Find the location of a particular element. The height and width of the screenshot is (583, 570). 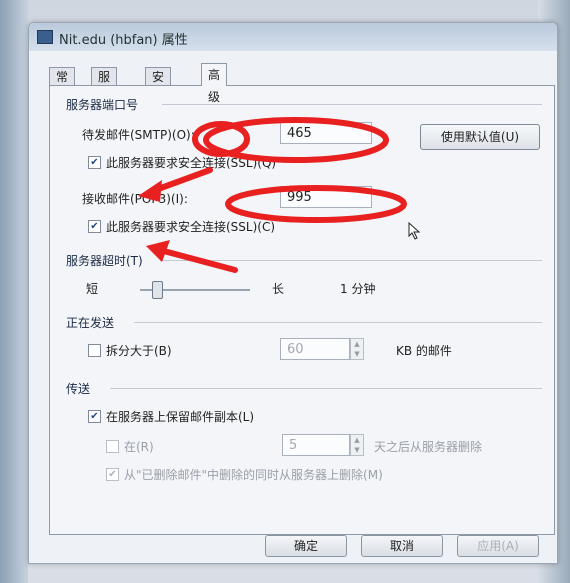

pop3-port-label: 接收邮件(POP3)(I): is located at coordinates (135, 199).